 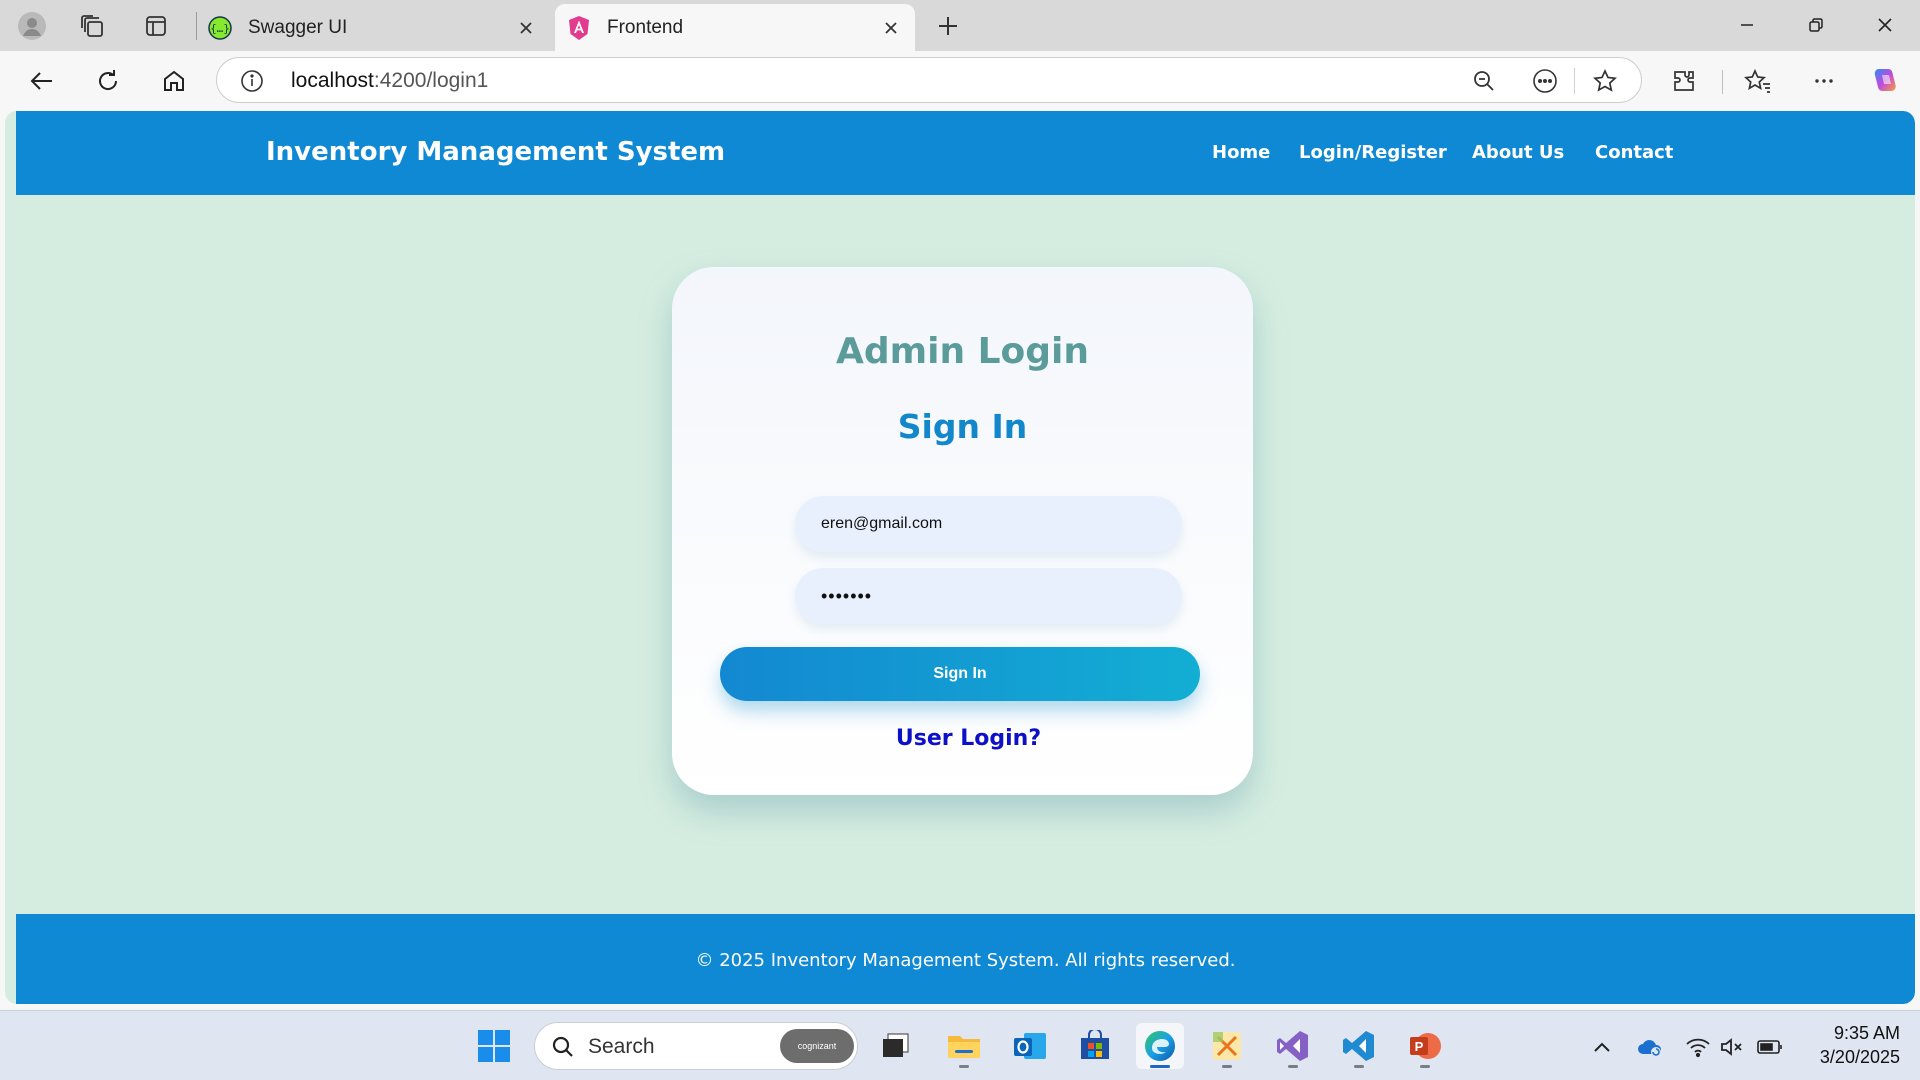 What do you see at coordinates (1359, 1046) in the screenshot?
I see `vscode-icon` at bounding box center [1359, 1046].